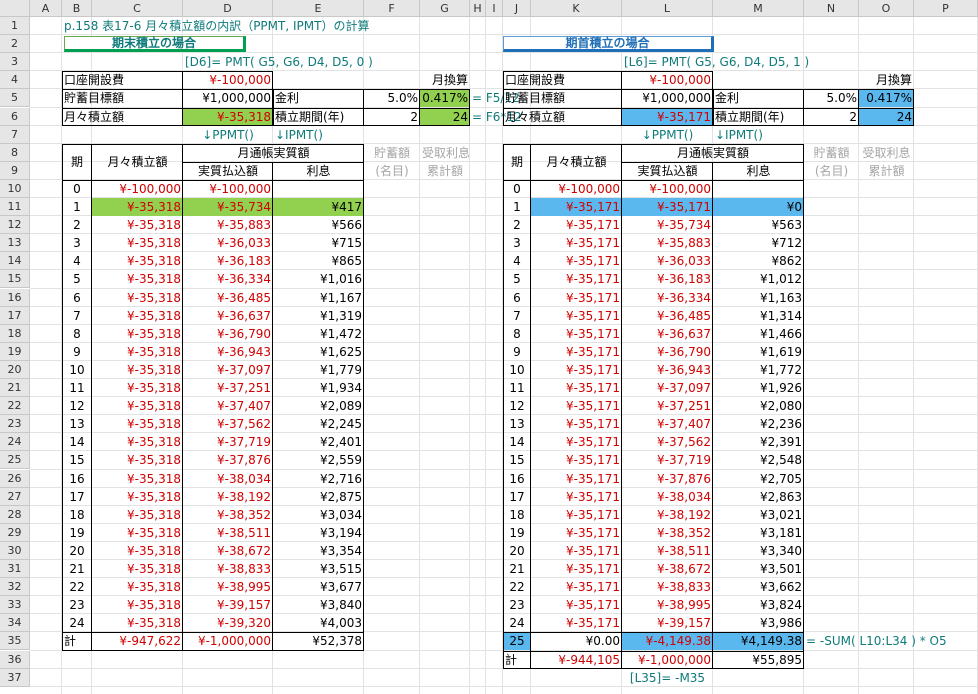 The width and height of the screenshot is (978, 694). Describe the element at coordinates (758, 660) in the screenshot. I see `total-risoku: ¥55,895` at that location.